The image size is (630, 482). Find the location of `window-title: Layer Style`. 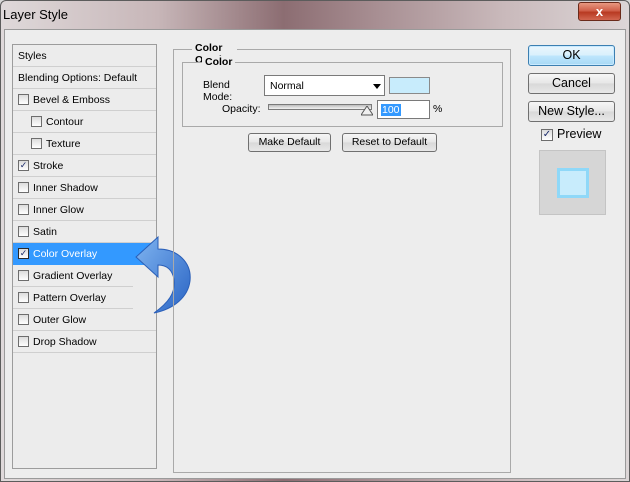

window-title: Layer Style is located at coordinates (36, 14).